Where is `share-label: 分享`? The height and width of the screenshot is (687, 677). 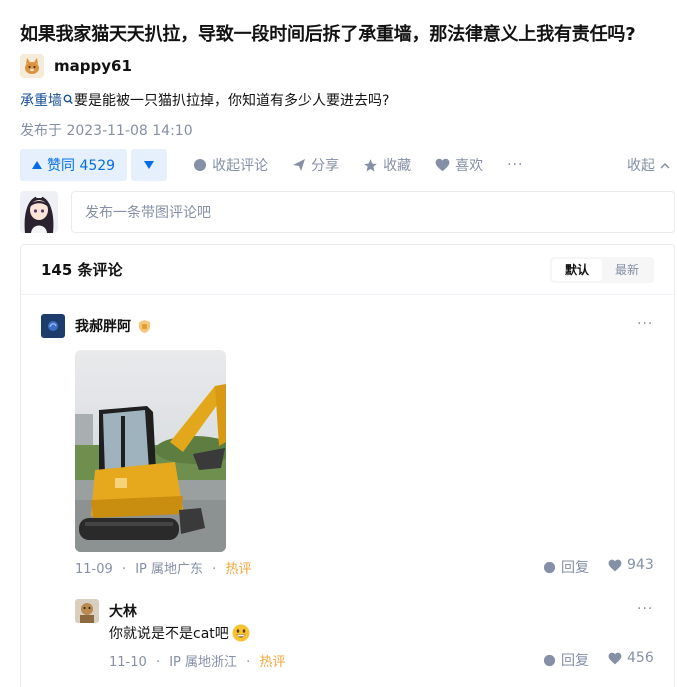 share-label: 分享 is located at coordinates (325, 166).